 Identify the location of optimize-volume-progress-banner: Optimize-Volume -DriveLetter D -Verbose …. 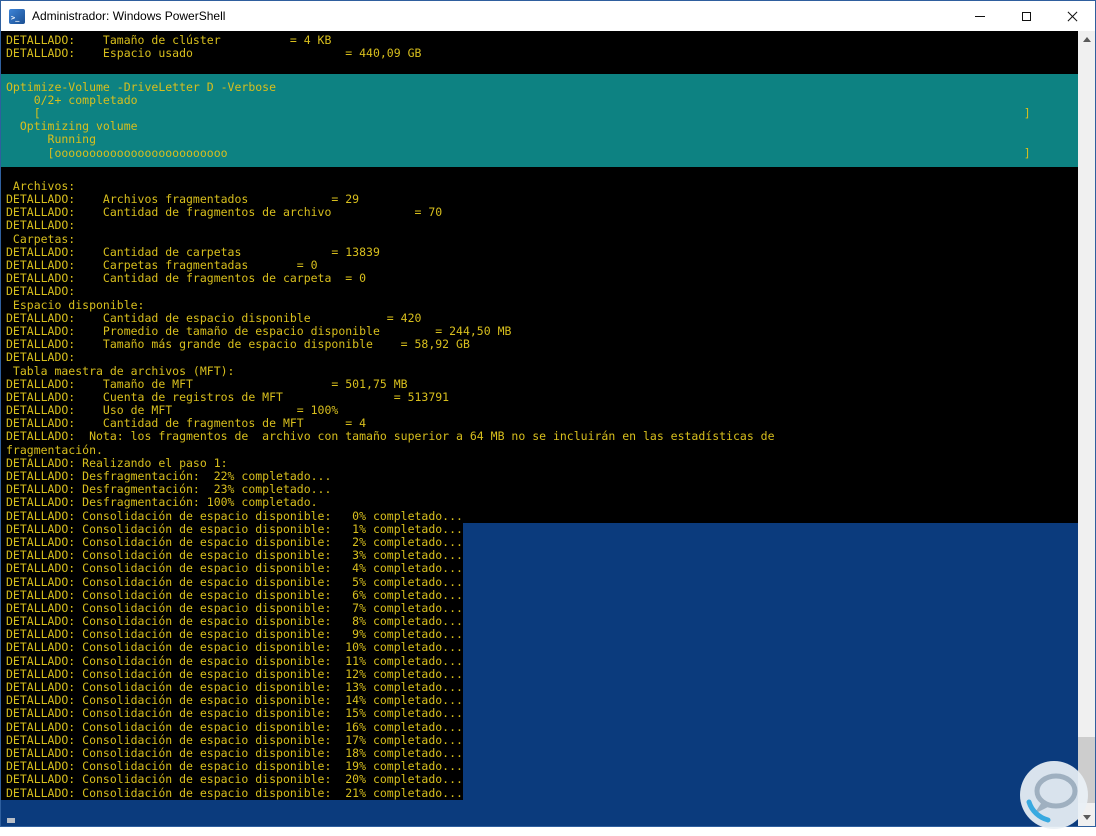
(539, 120).